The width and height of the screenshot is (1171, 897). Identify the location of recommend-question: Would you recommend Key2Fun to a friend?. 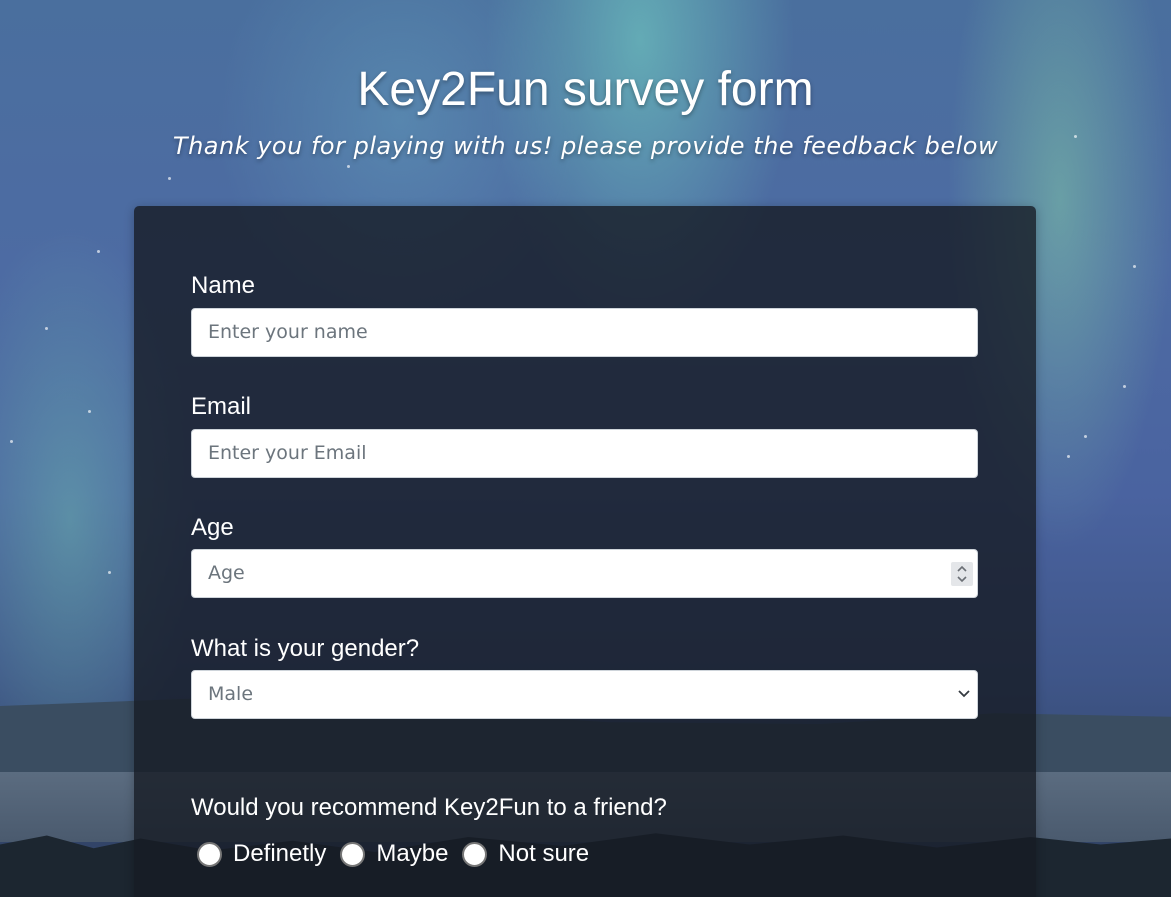
(429, 807).